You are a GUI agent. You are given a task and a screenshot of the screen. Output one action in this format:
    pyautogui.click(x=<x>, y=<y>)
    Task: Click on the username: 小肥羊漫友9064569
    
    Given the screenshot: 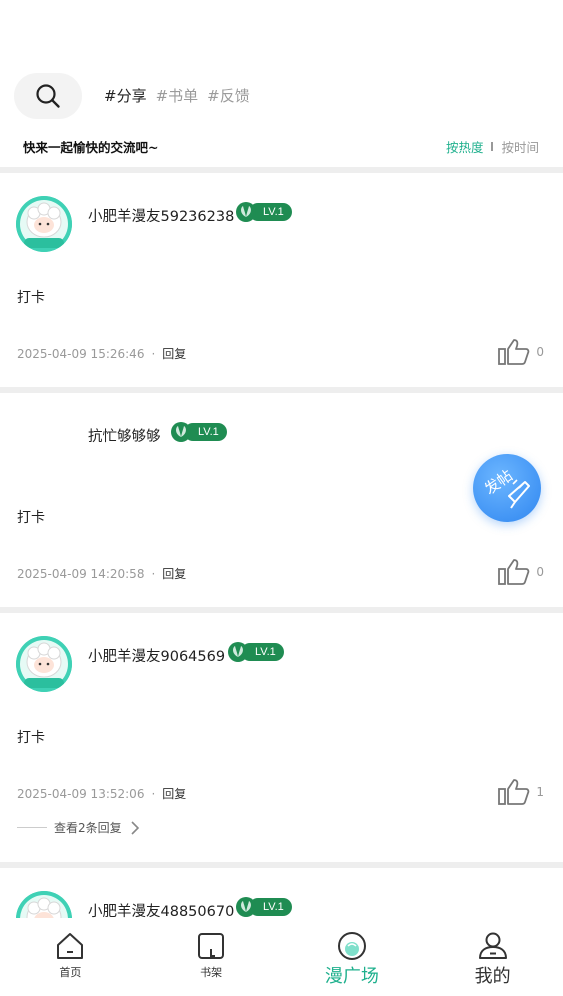 What is the action you would take?
    pyautogui.click(x=156, y=655)
    